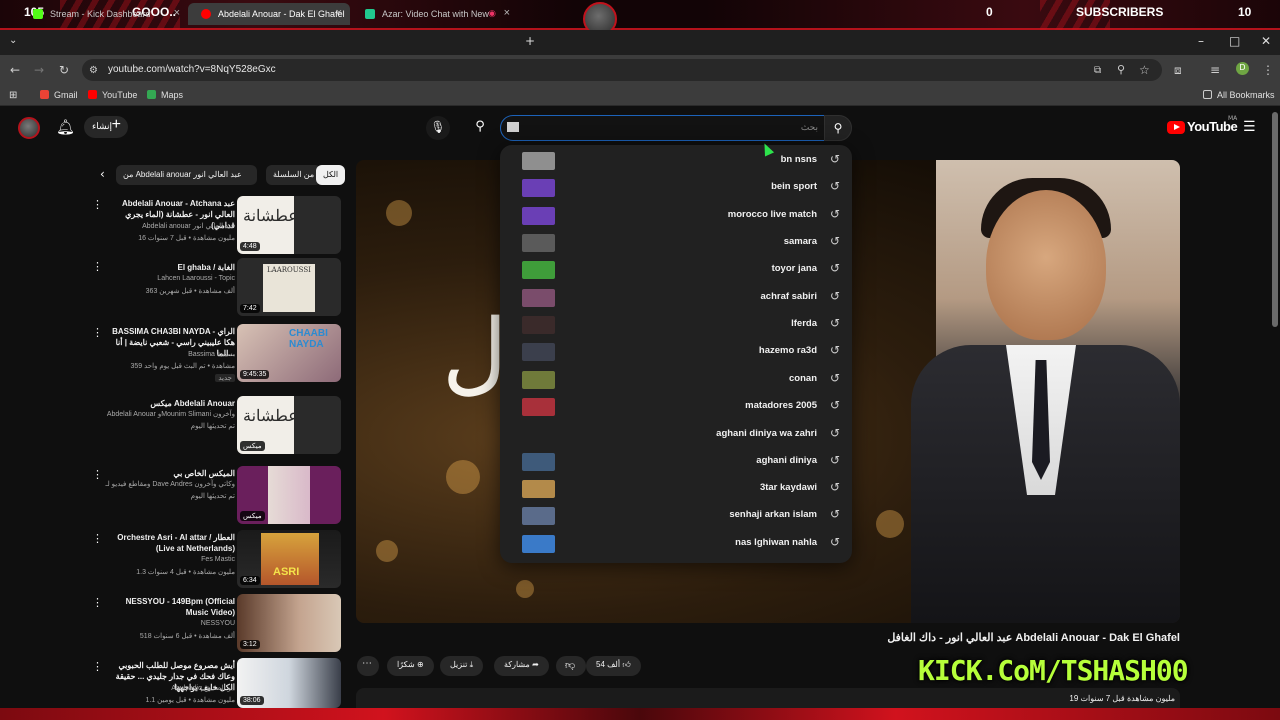 The width and height of the screenshot is (1280, 720). Describe the element at coordinates (480, 128) in the screenshot. I see `search-icon: ⚲` at that location.